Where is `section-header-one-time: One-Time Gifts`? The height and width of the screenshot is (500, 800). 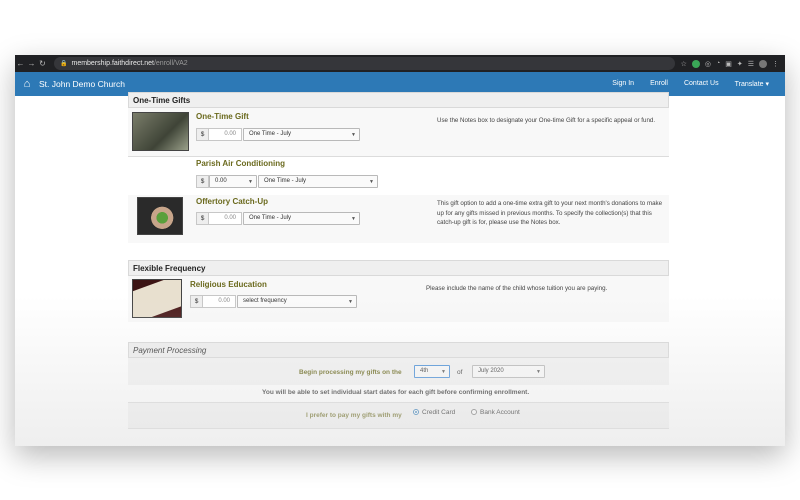 section-header-one-time: One-Time Gifts is located at coordinates (398, 100).